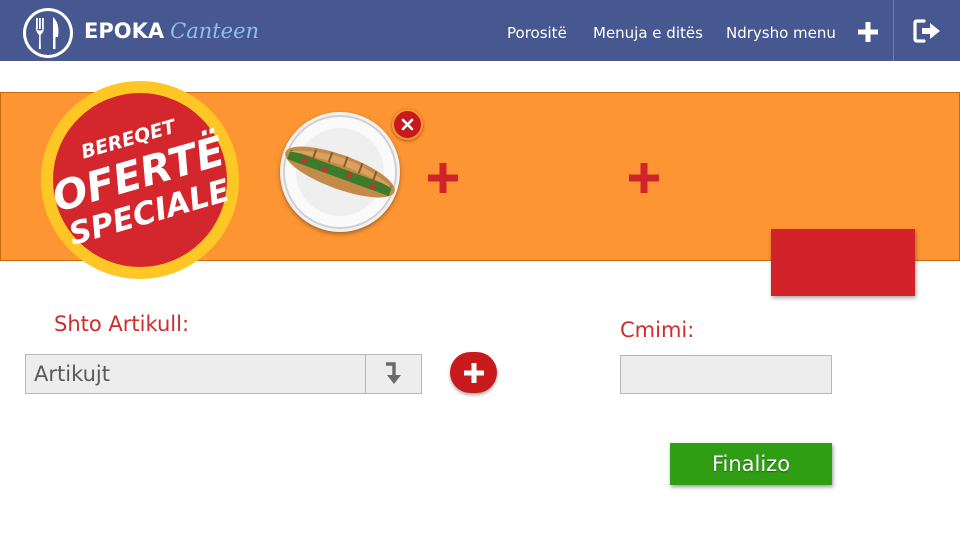 Image resolution: width=960 pixels, height=540 pixels. Describe the element at coordinates (340, 172) in the screenshot. I see `sandwich-image` at that location.